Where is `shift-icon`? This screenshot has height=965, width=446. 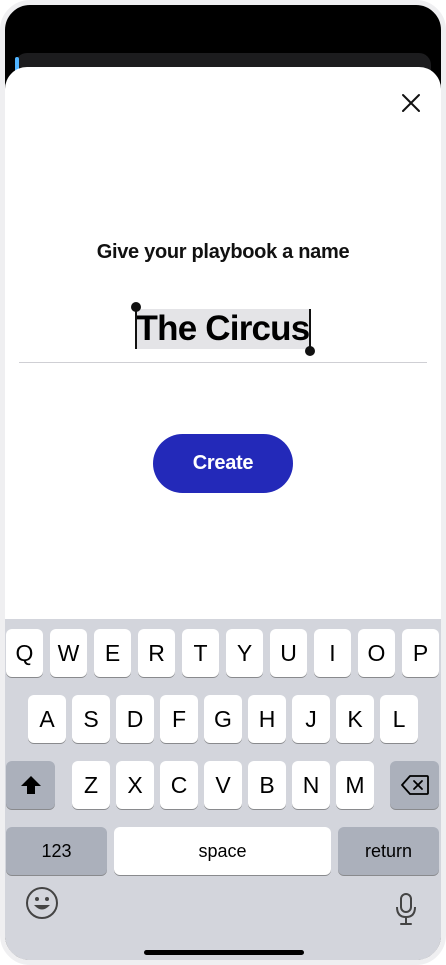 shift-icon is located at coordinates (30, 785).